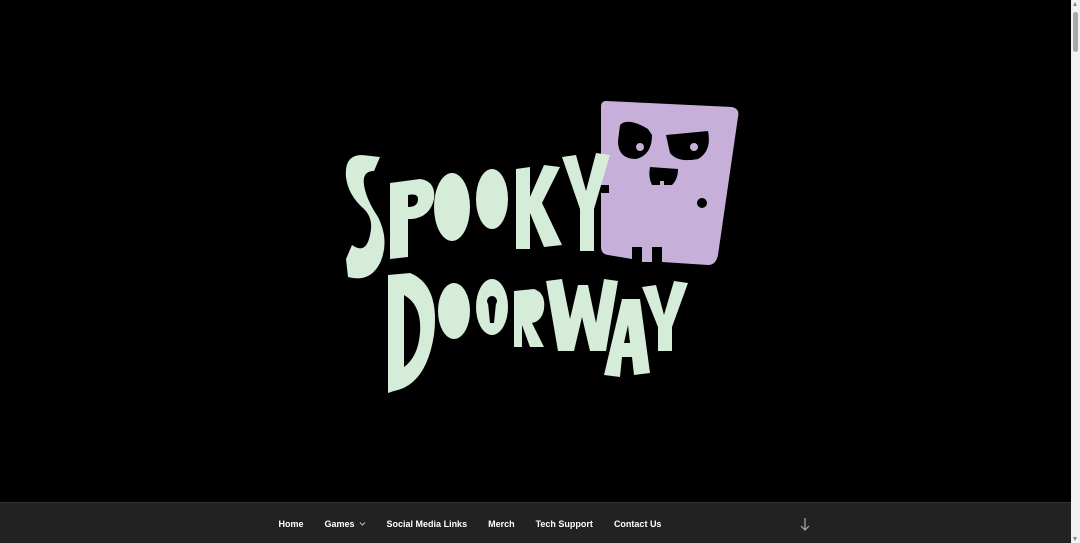 This screenshot has width=1080, height=543. What do you see at coordinates (339, 523) in the screenshot?
I see `nav-item-label: Games` at bounding box center [339, 523].